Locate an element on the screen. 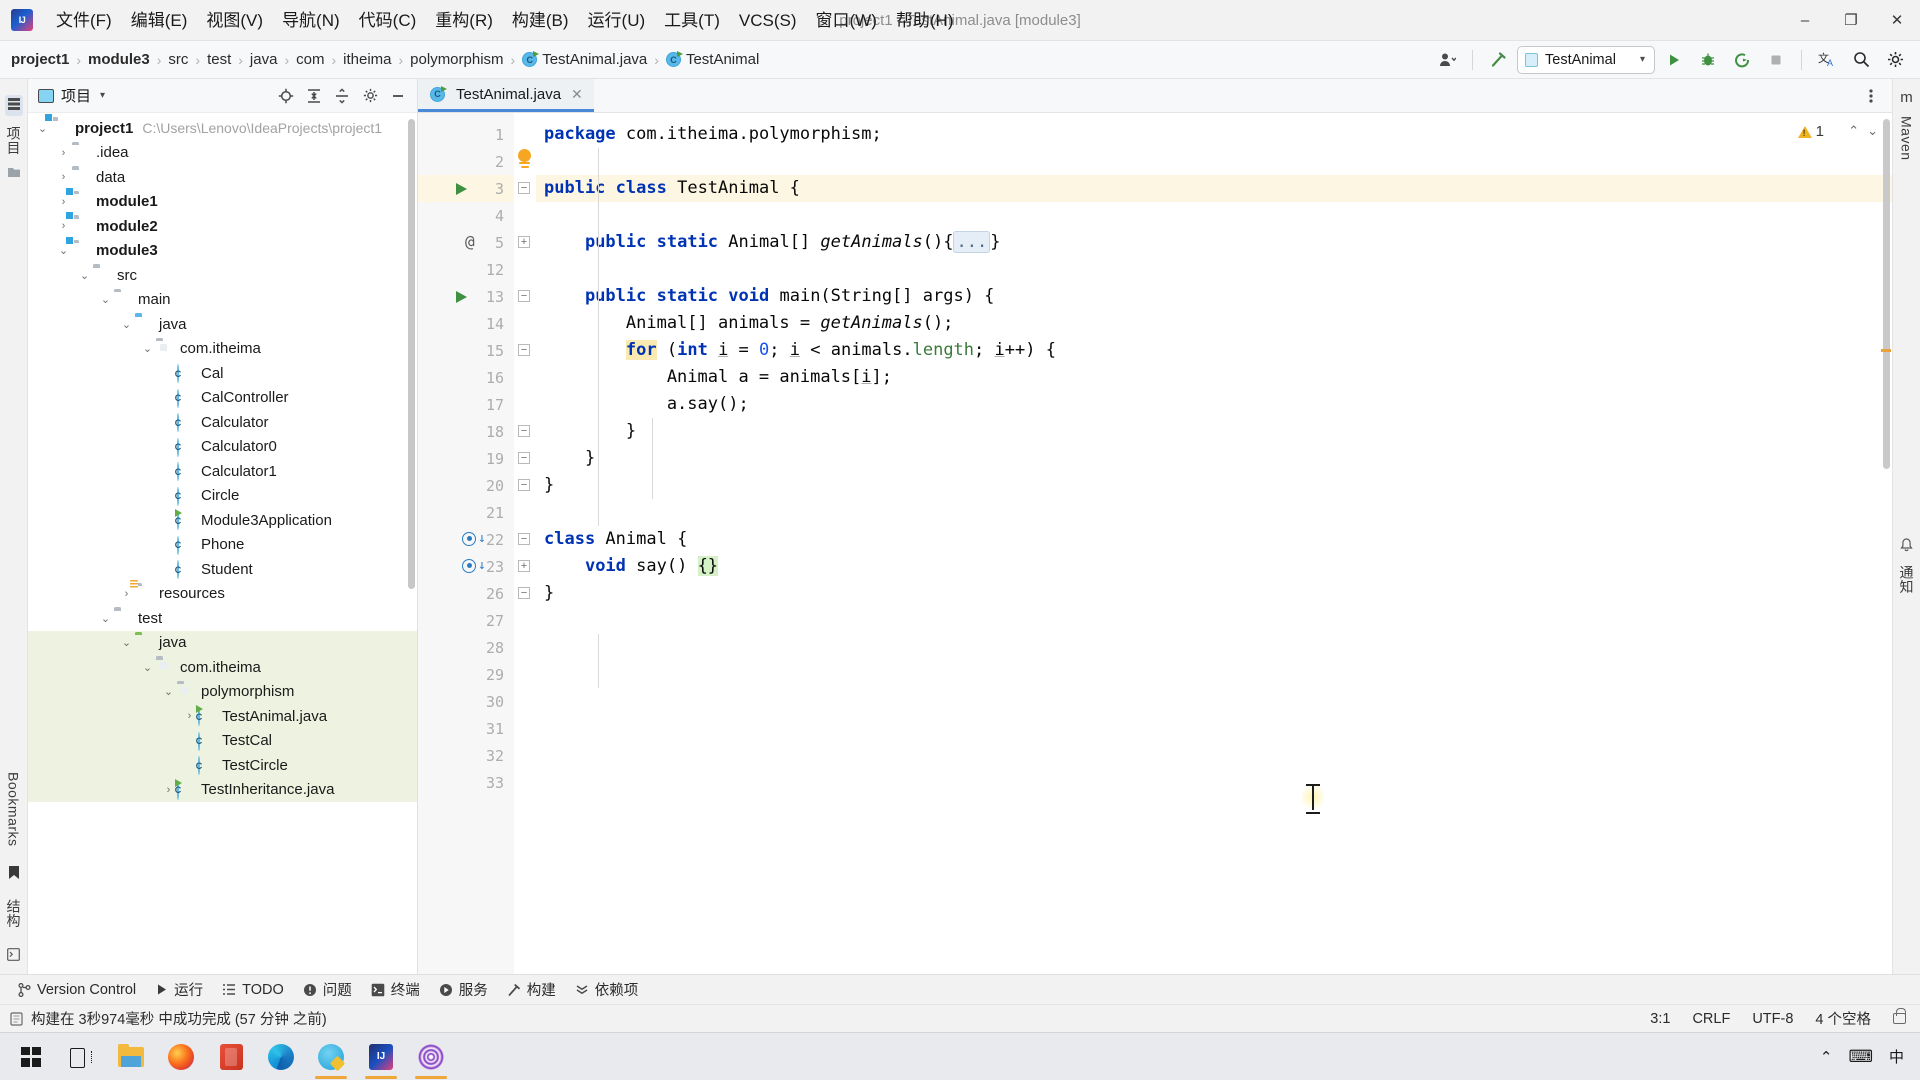 The height and width of the screenshot is (1080, 1920). taskbar-intellij-idea is located at coordinates (381, 1056).